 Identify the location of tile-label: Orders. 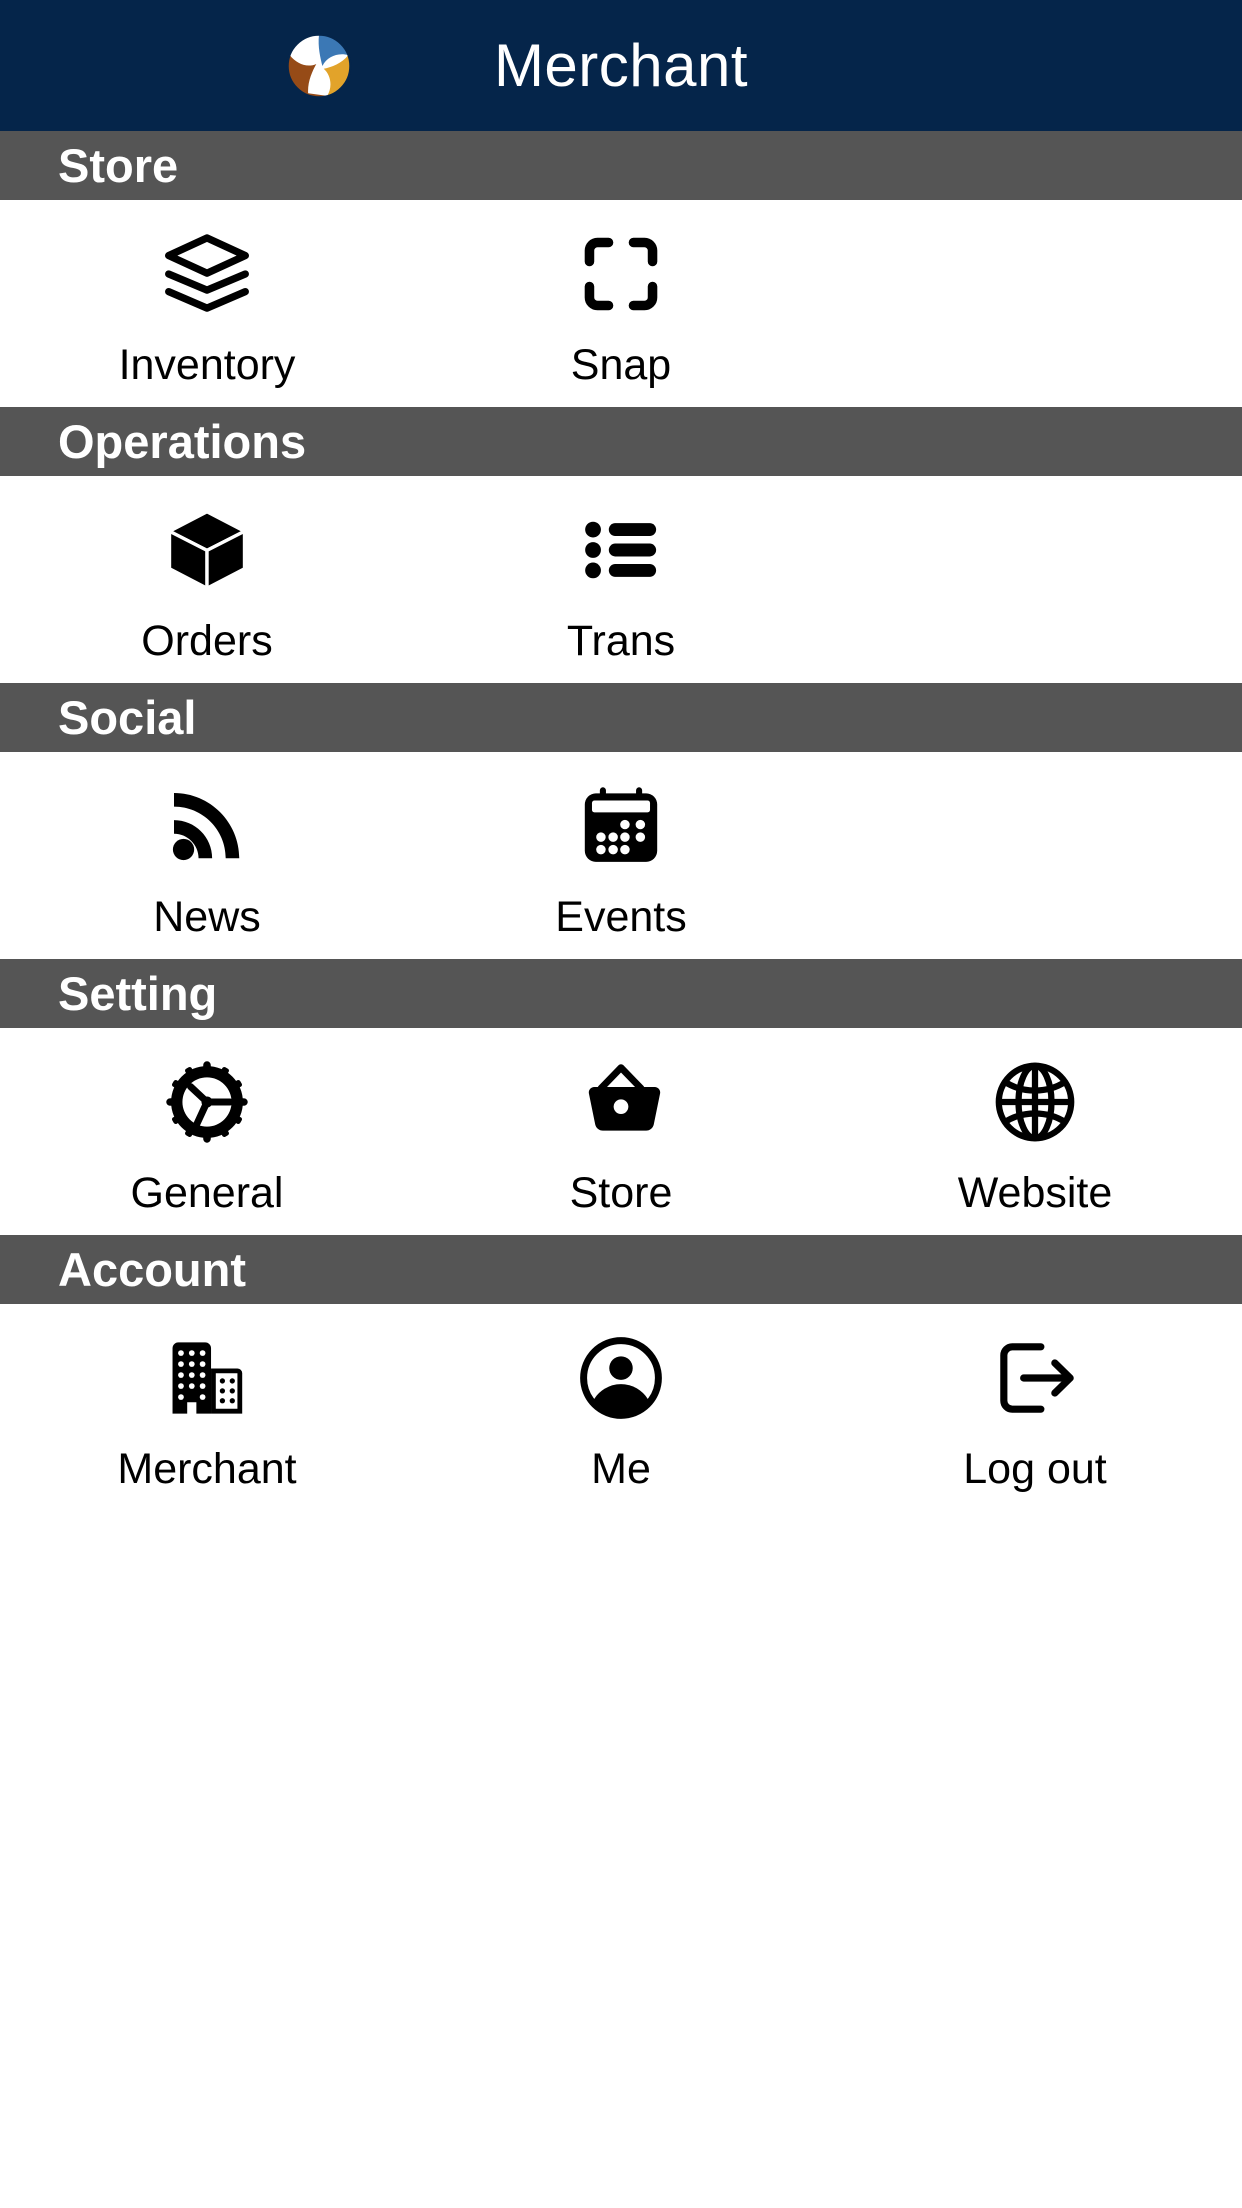
(207, 641).